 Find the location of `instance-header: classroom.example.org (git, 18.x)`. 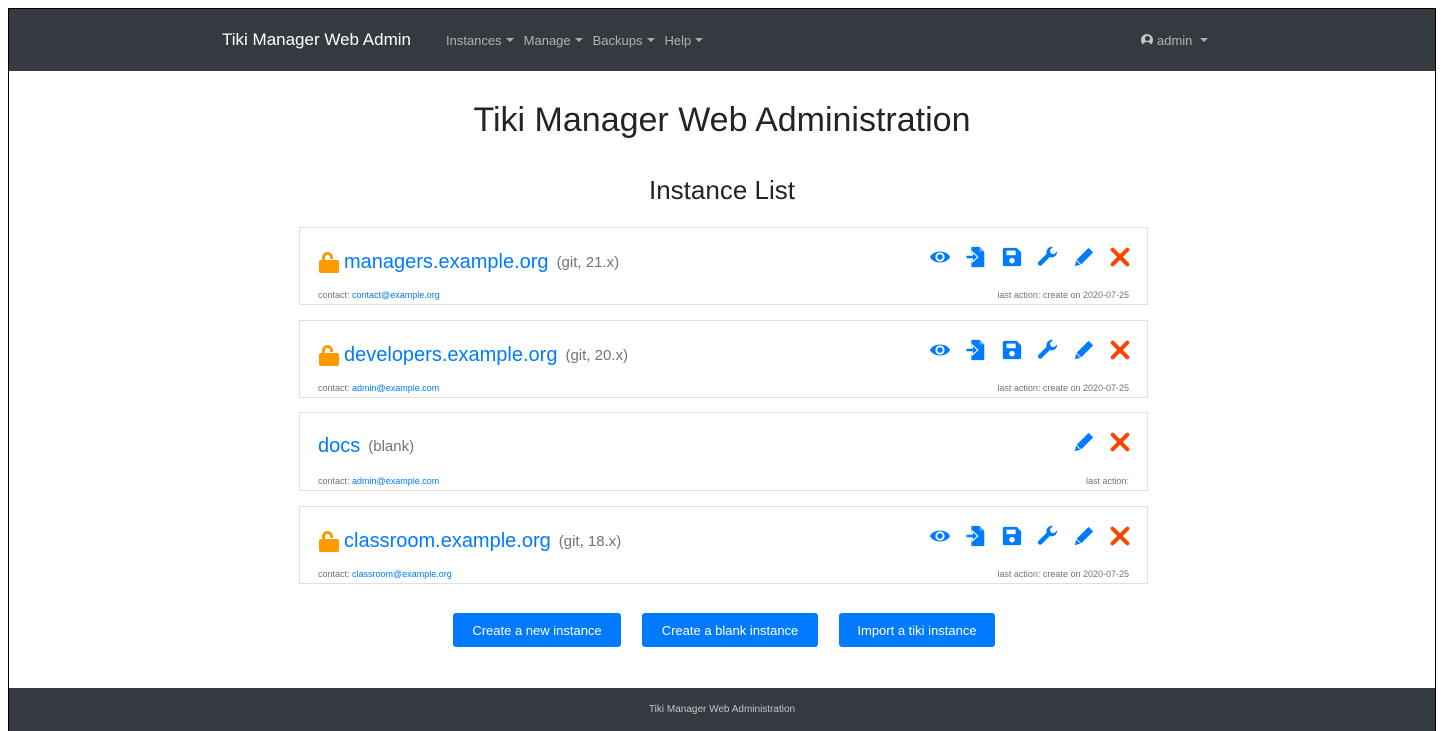

instance-header: classroom.example.org (git, 18.x) is located at coordinates (469, 541).